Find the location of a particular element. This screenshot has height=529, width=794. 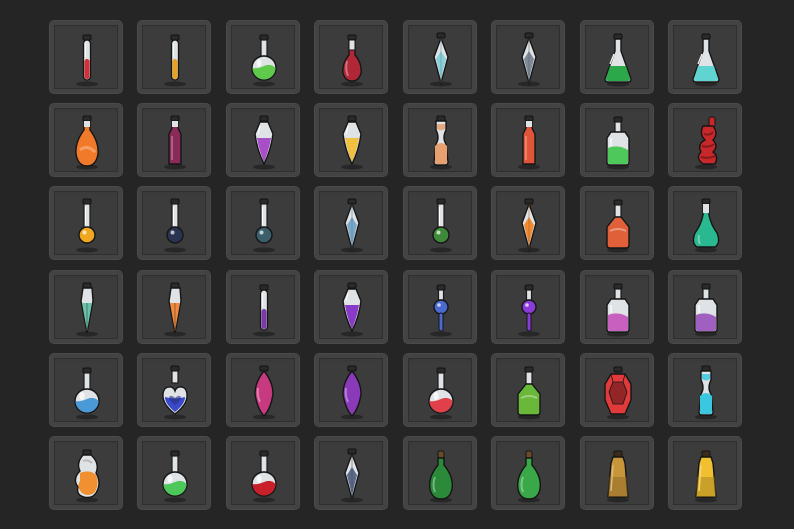

narrow-flask-icon is located at coordinates (352, 60).